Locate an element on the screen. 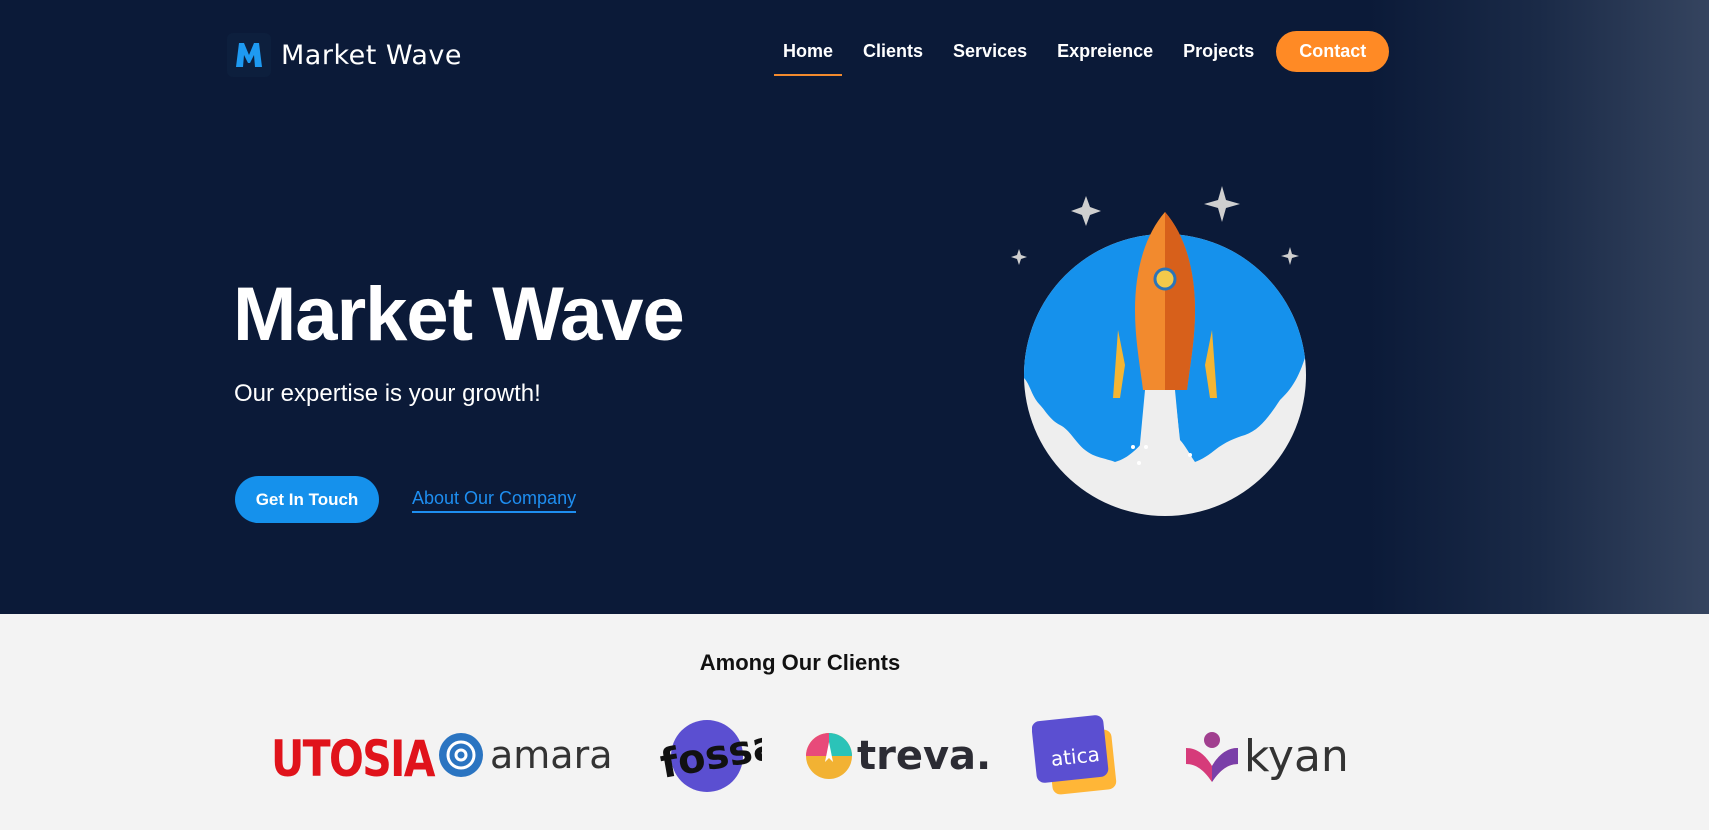 This screenshot has height=830, width=1709. client-logo-kyan: kyan is located at coordinates (1266, 756).